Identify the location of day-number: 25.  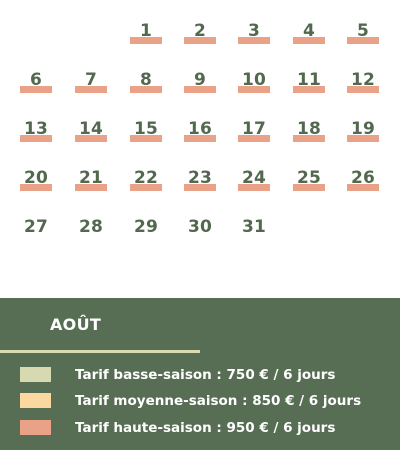
(309, 178).